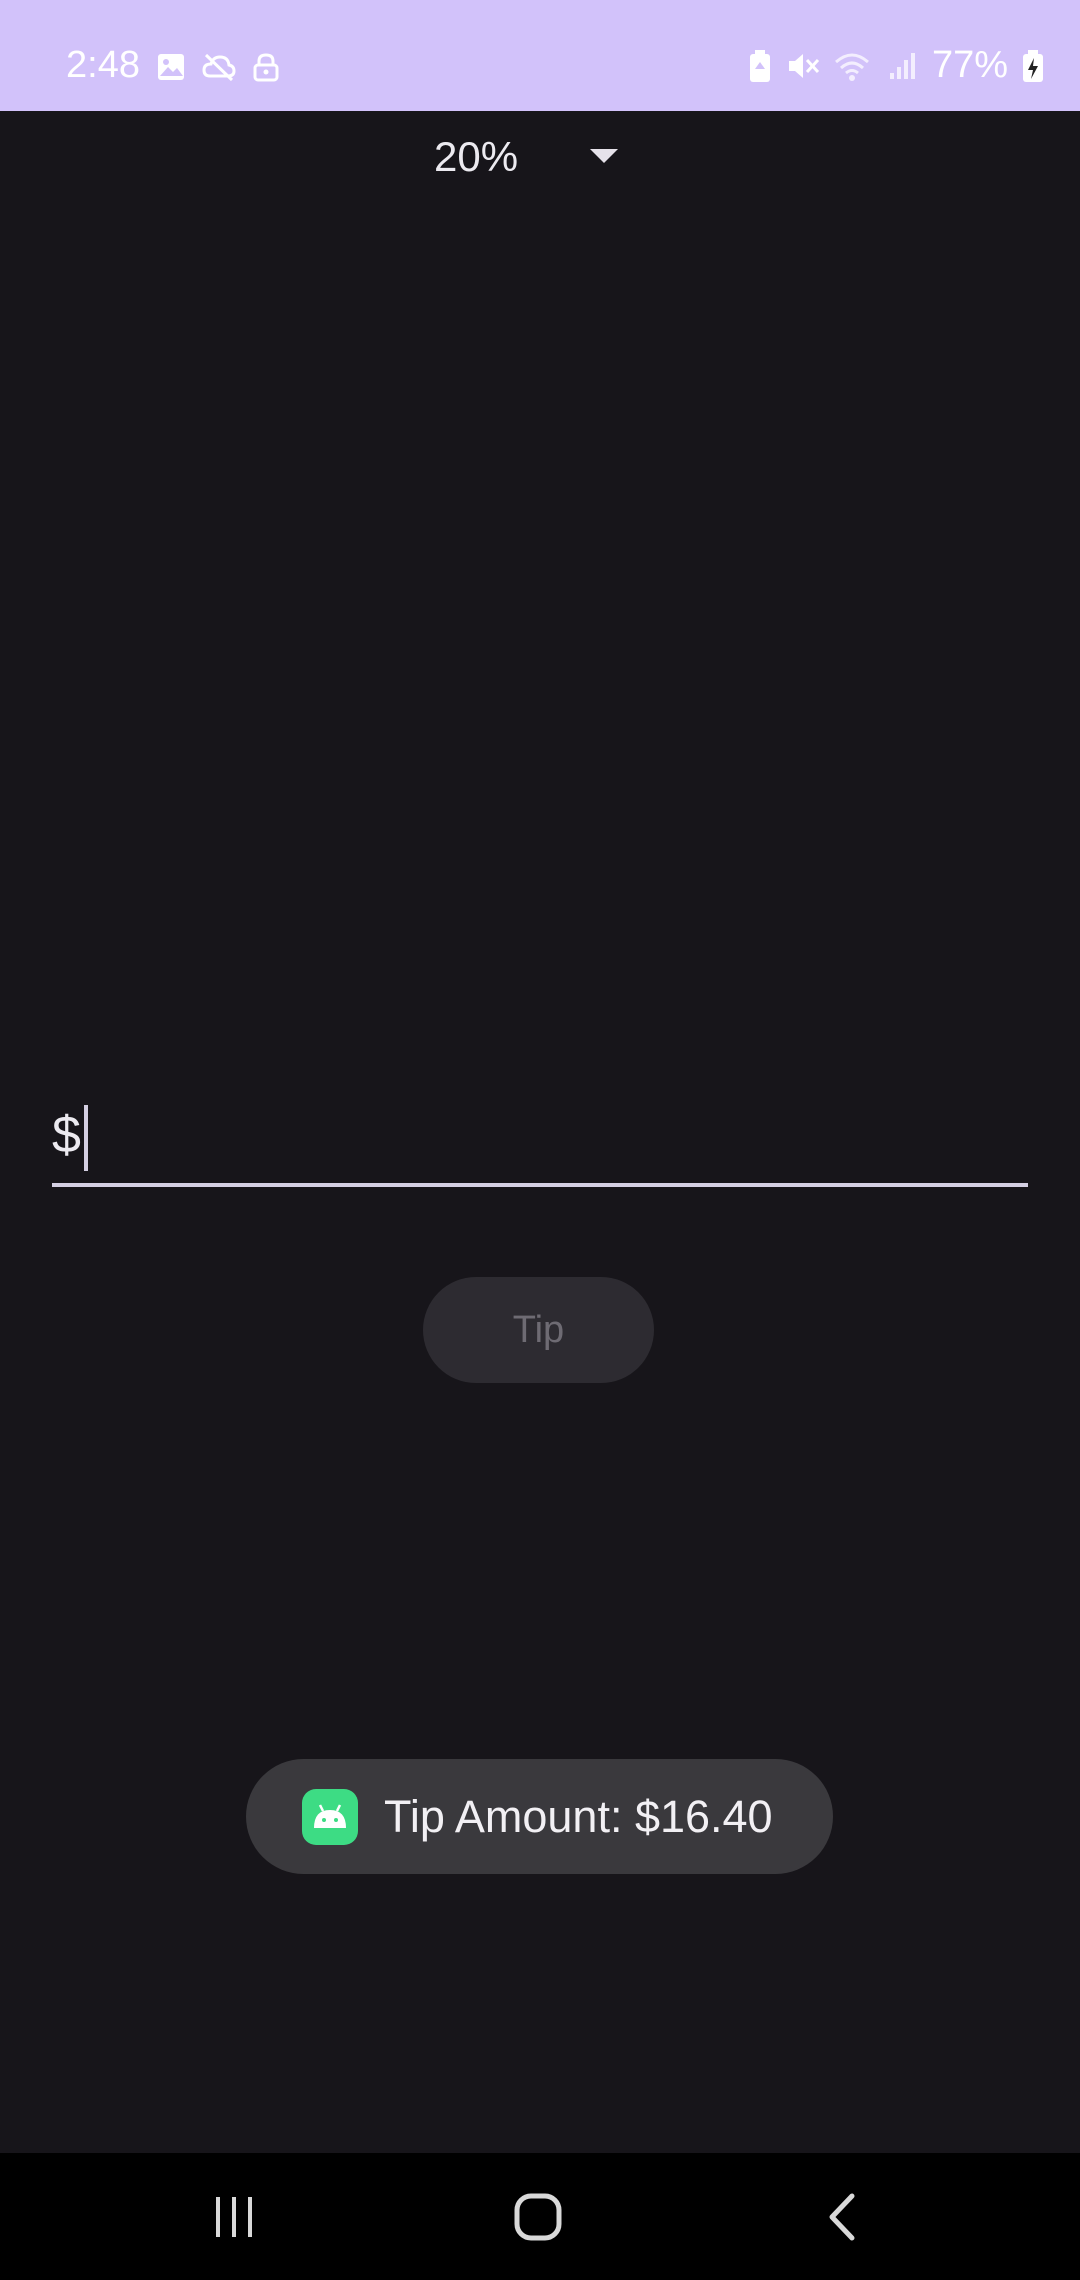 The width and height of the screenshot is (1080, 2280). Describe the element at coordinates (1033, 66) in the screenshot. I see `battery-charging-icon` at that location.